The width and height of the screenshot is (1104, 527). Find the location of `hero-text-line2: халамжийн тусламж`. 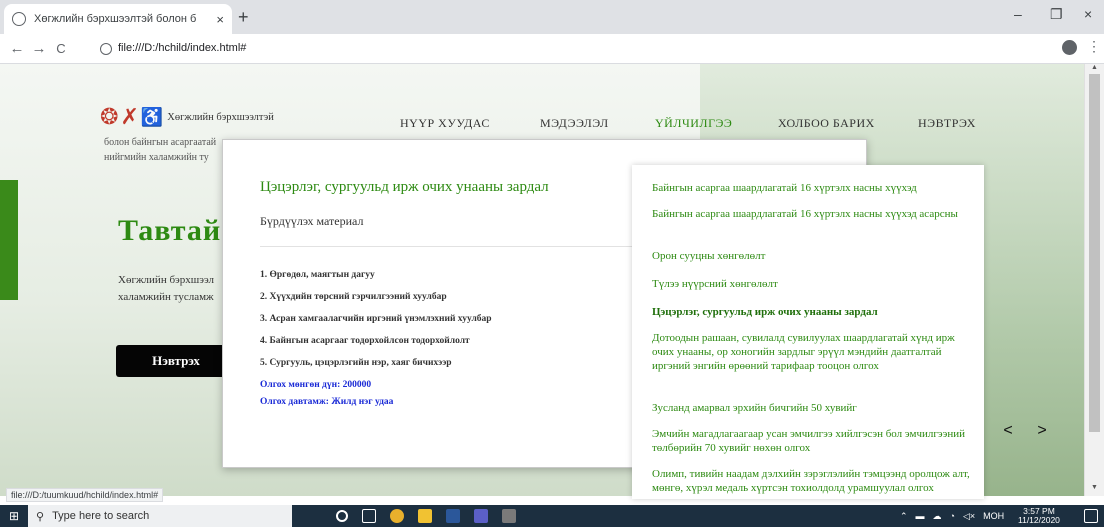

hero-text-line2: халамжийн тусламж is located at coordinates (166, 297).